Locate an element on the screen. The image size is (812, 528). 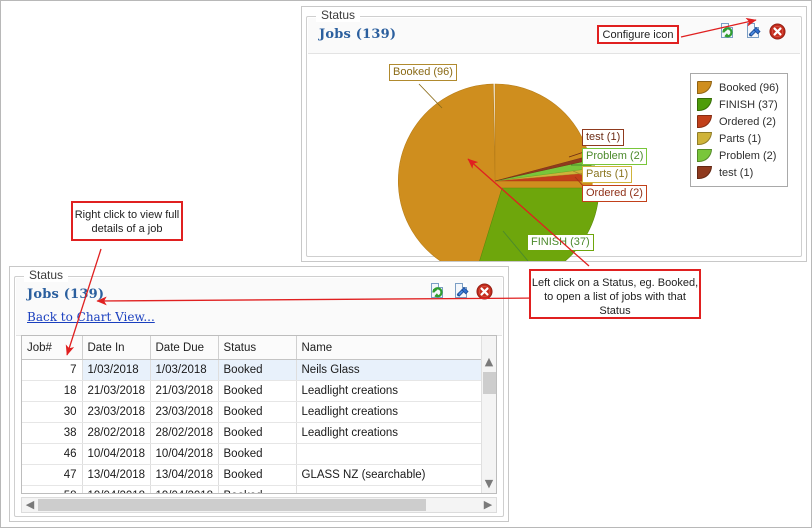
table-row: 58 19/04/2018 19/04/2018 Booked is located at coordinates (251, 489).